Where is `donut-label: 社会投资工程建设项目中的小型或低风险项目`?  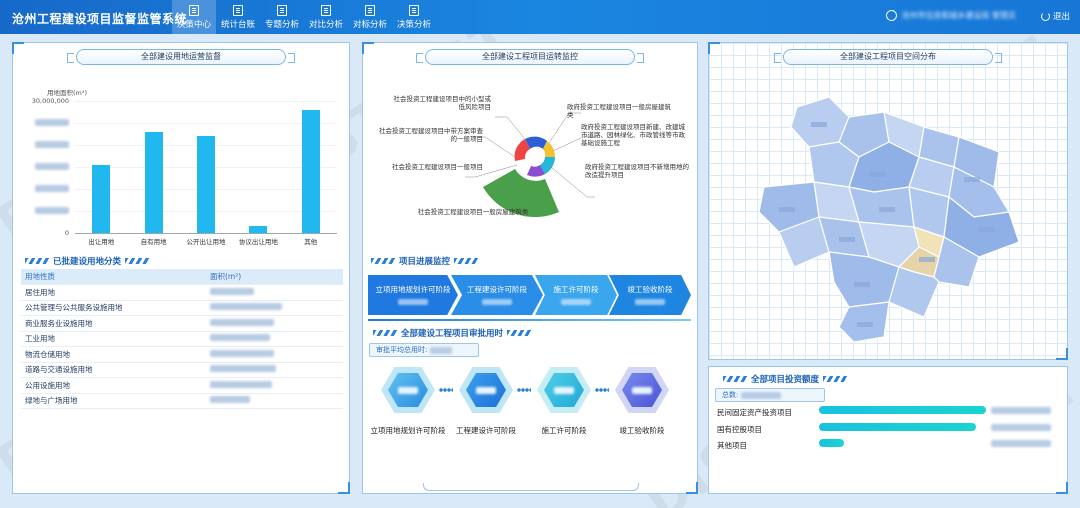
donut-label: 社会投资工程建设项目中的小型或低风险项目 is located at coordinates (442, 103).